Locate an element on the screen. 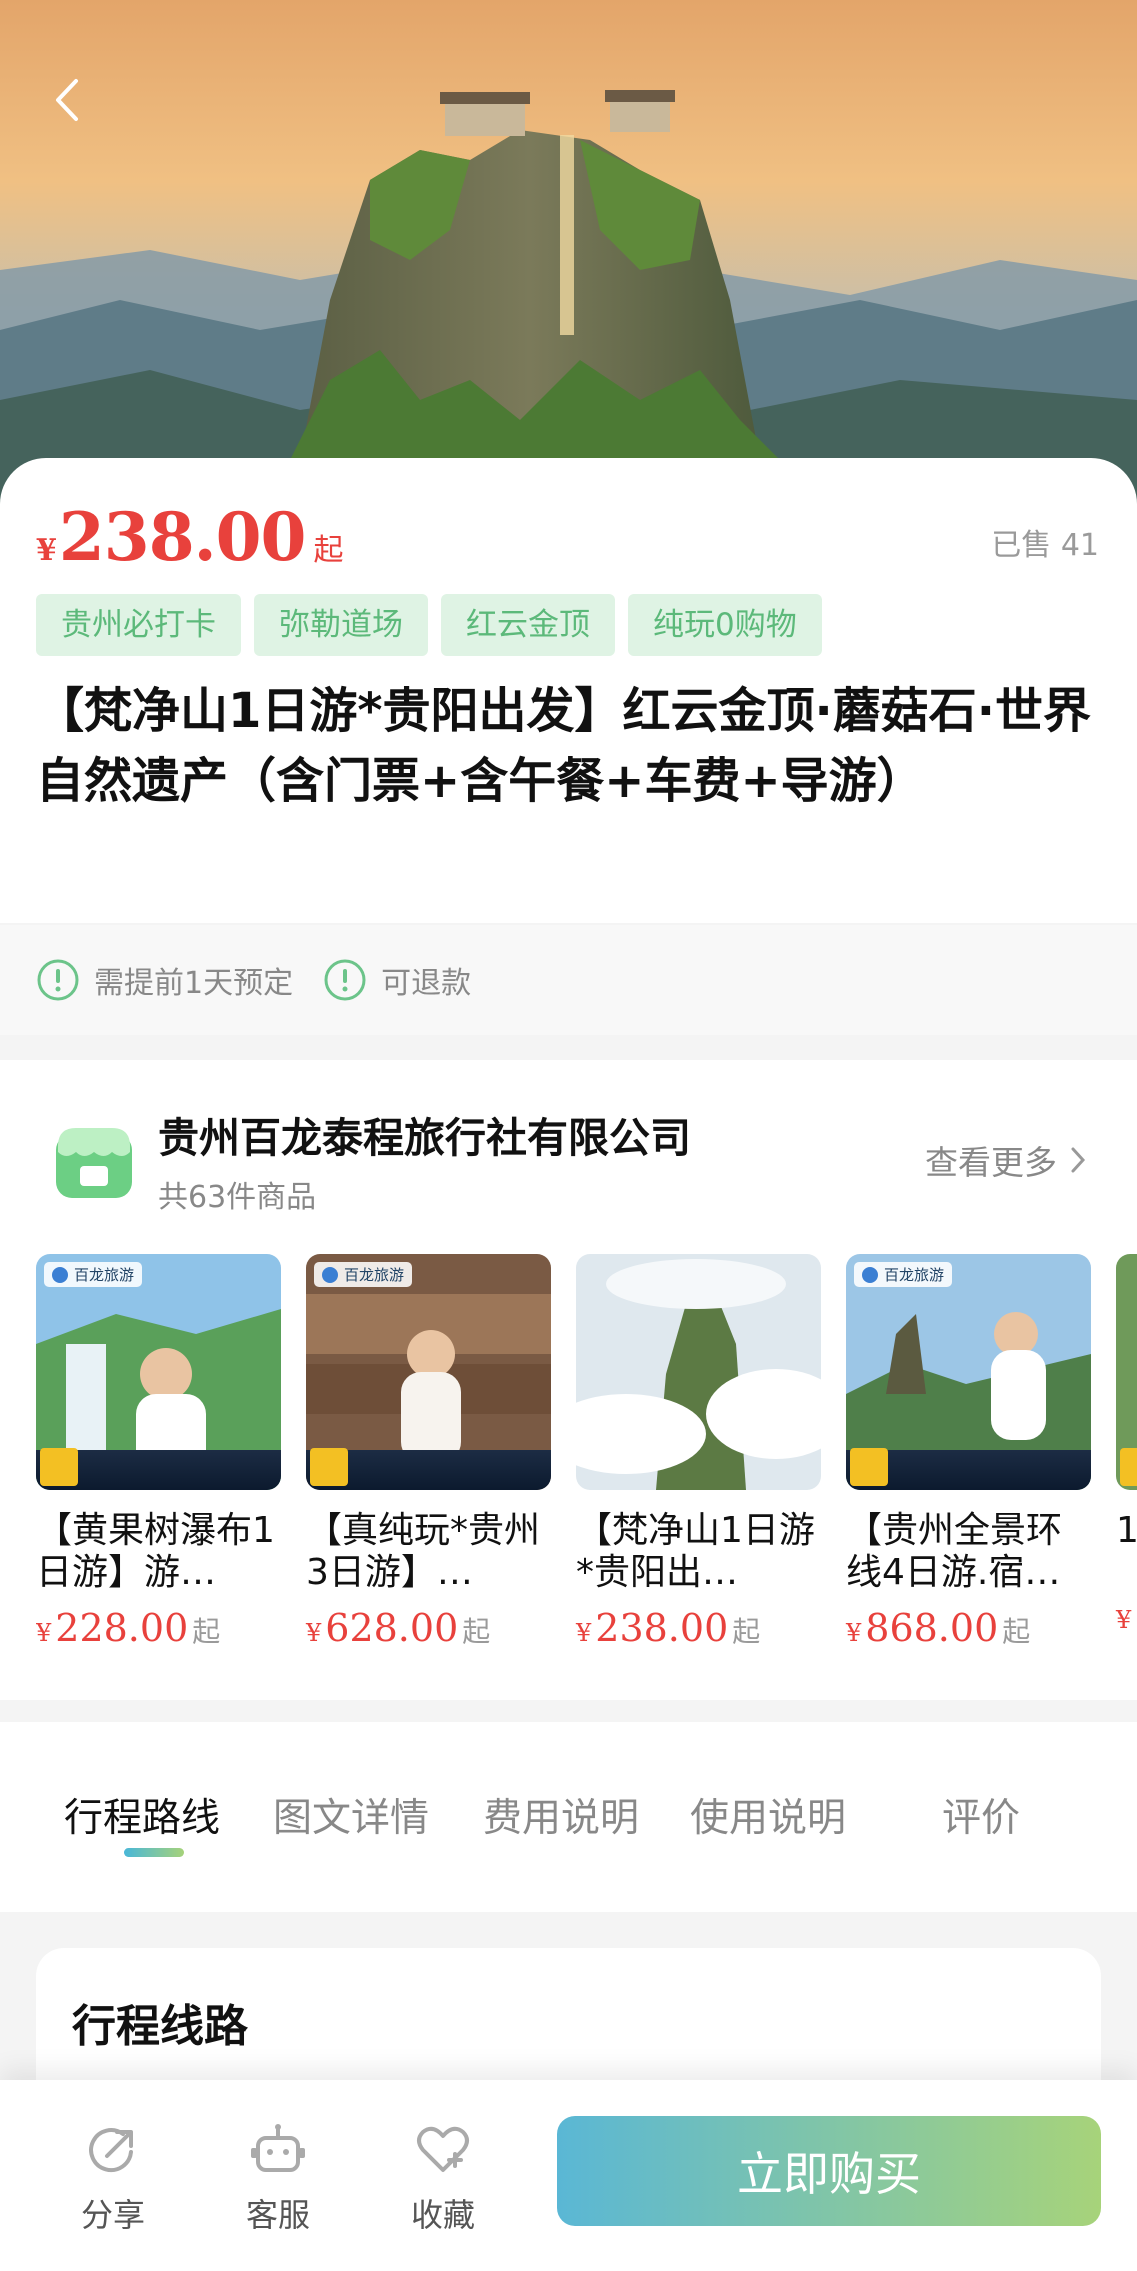 This screenshot has height=2271, width=1137. shop-name: 贵州百龙泰程旅行社有限公司 is located at coordinates (424, 1134).